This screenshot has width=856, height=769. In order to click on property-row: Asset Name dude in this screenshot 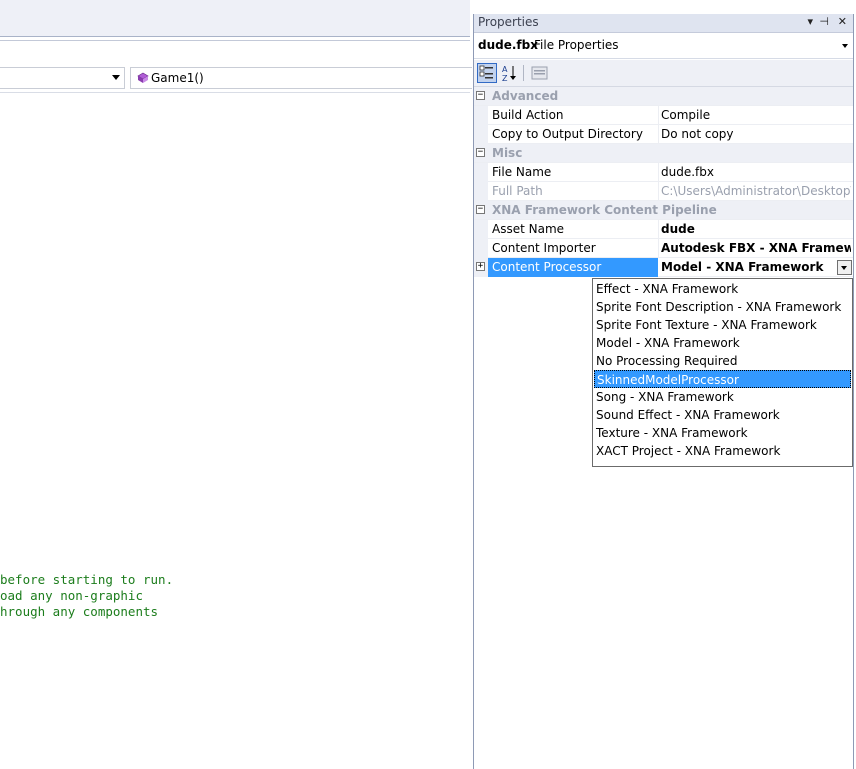, I will do `click(663, 229)`.